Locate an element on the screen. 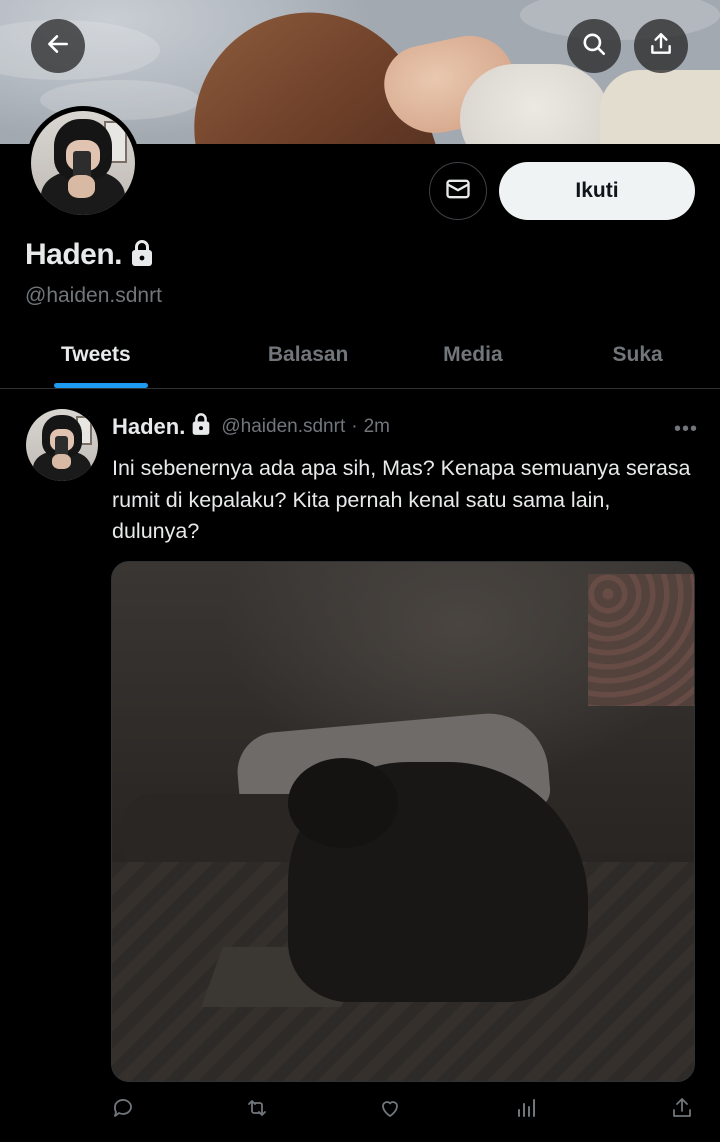  tab-label: Media is located at coordinates (473, 354).